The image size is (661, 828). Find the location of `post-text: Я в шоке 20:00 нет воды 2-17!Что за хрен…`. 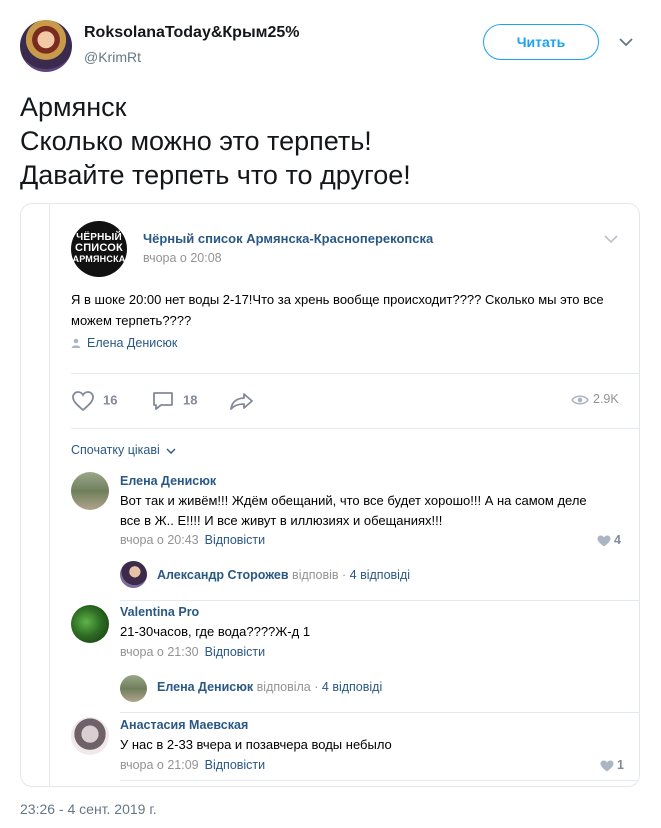

post-text: Я в шоке 20:00 нет воды 2-17!Что за хрен… is located at coordinates (337, 310).